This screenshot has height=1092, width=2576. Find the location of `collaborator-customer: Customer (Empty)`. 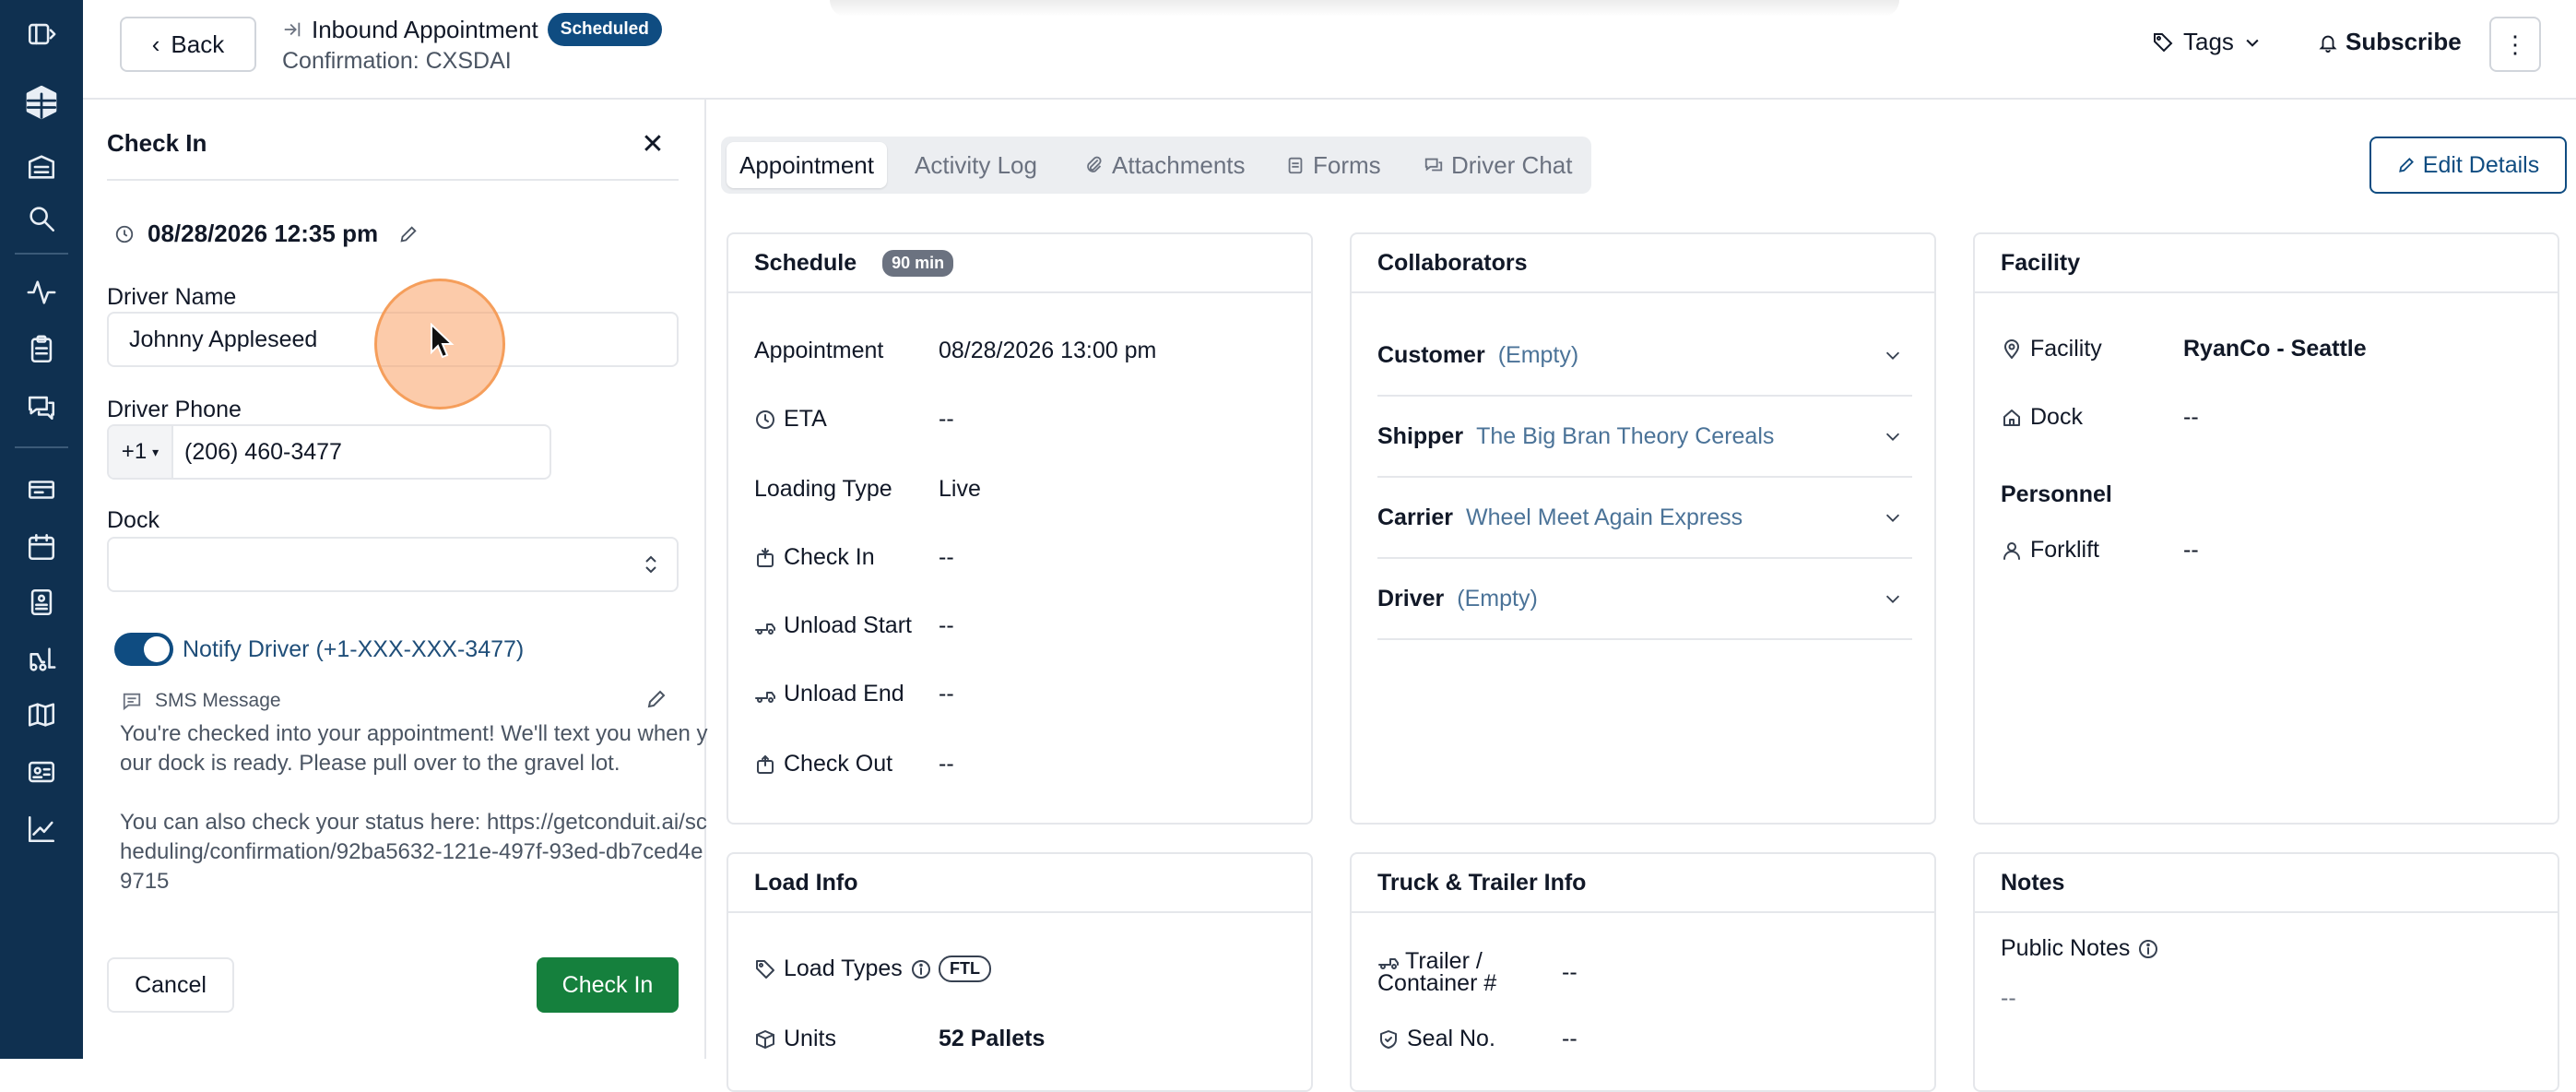

collaborator-customer: Customer (Empty) is located at coordinates (1644, 356).